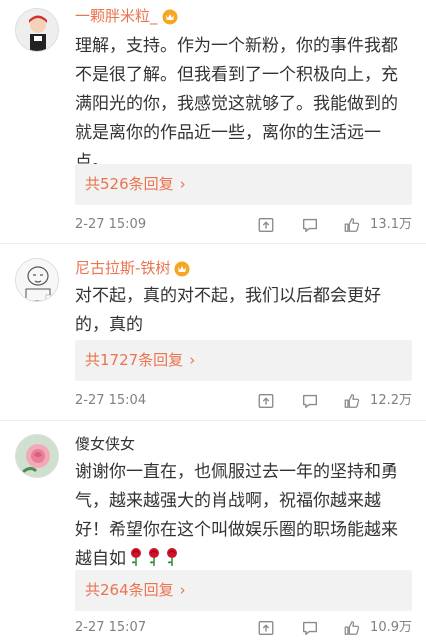 The width and height of the screenshot is (426, 640). I want to click on comment-meta: 2-27 15:09 13.1万, so click(243, 225).